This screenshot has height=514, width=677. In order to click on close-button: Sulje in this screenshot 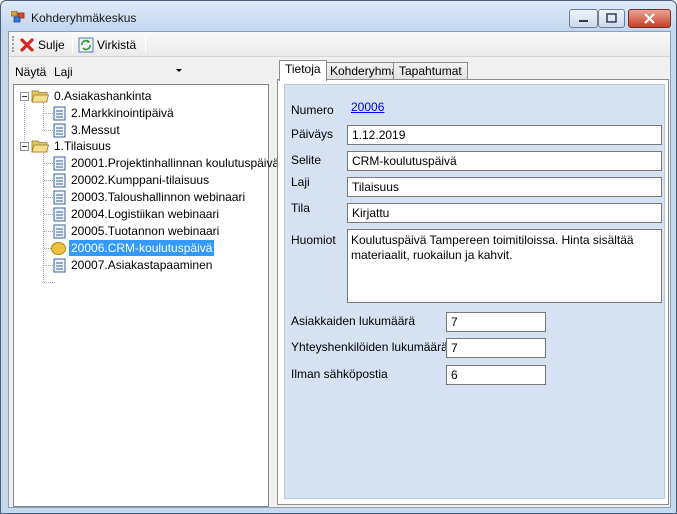, I will do `click(42, 44)`.